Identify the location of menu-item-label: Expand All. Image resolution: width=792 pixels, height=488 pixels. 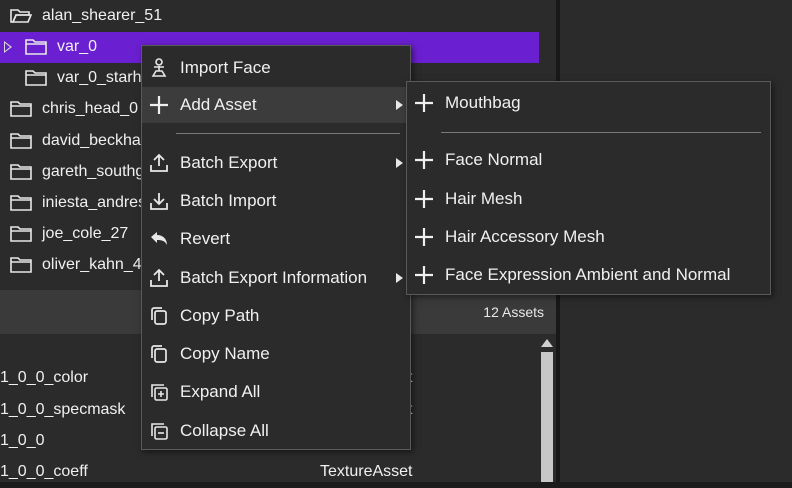
(220, 391).